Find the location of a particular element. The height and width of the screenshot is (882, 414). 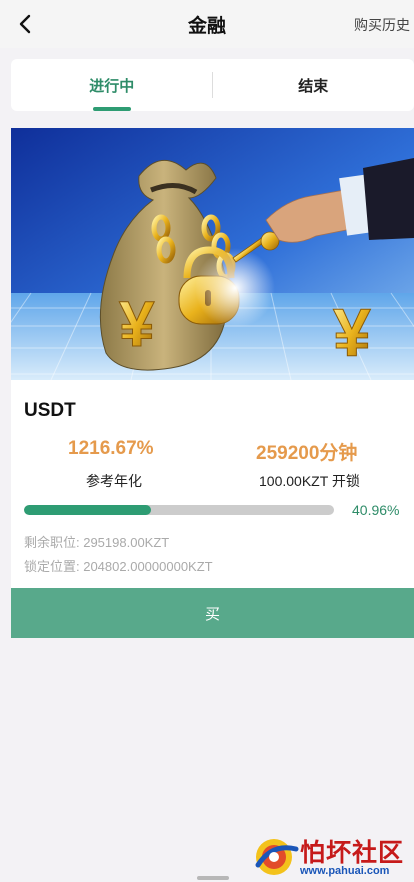

tab-finished-label: 结束 is located at coordinates (313, 86).